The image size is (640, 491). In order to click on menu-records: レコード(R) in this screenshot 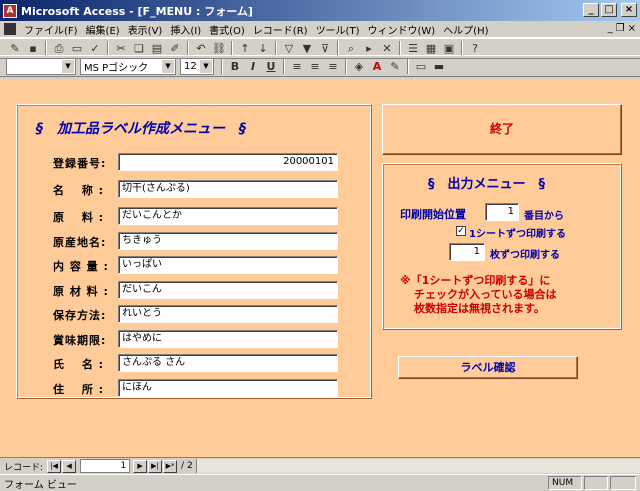, I will do `click(280, 29)`.